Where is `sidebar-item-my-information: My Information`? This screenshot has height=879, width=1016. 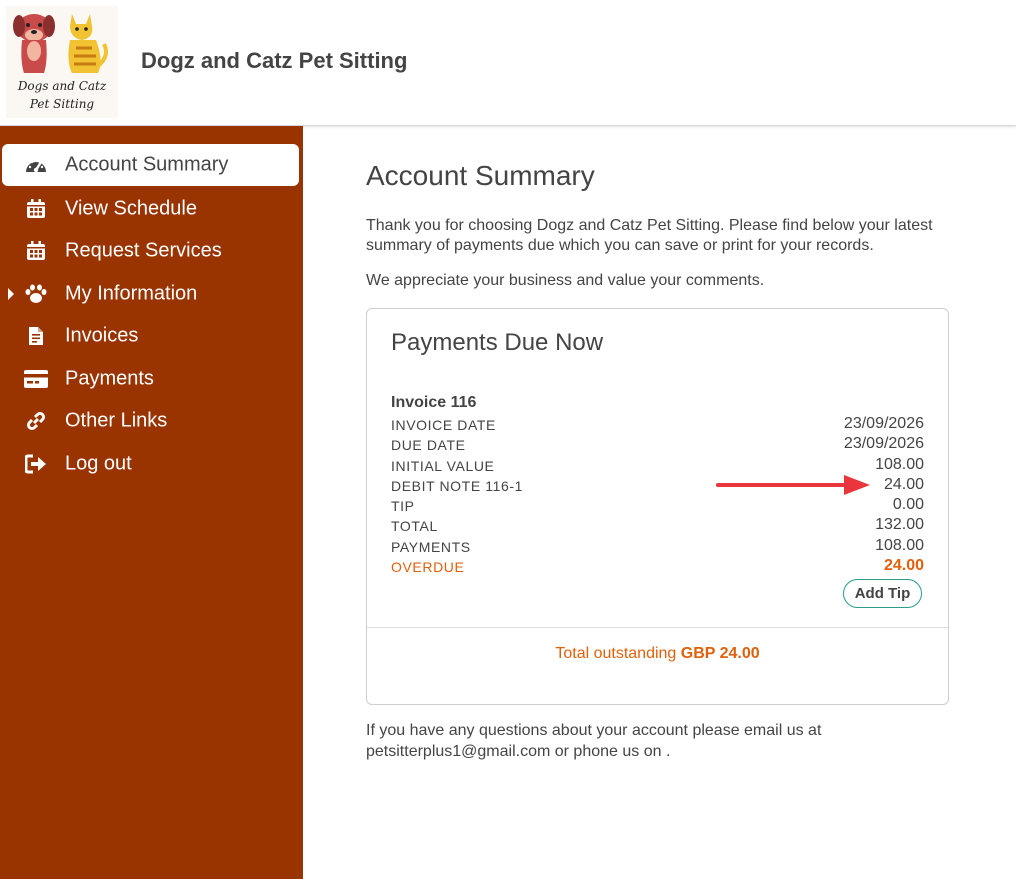 sidebar-item-my-information: My Information is located at coordinates (150, 293).